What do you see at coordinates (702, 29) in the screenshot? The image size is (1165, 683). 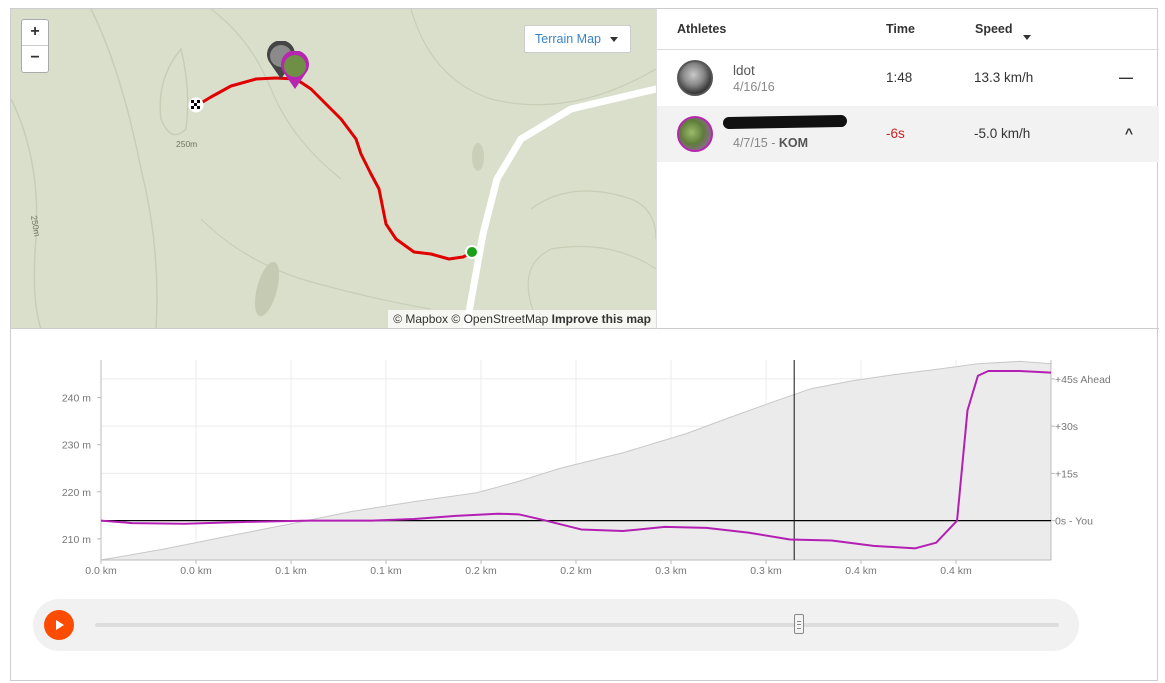 I see `athletes-column-header: Athletes` at bounding box center [702, 29].